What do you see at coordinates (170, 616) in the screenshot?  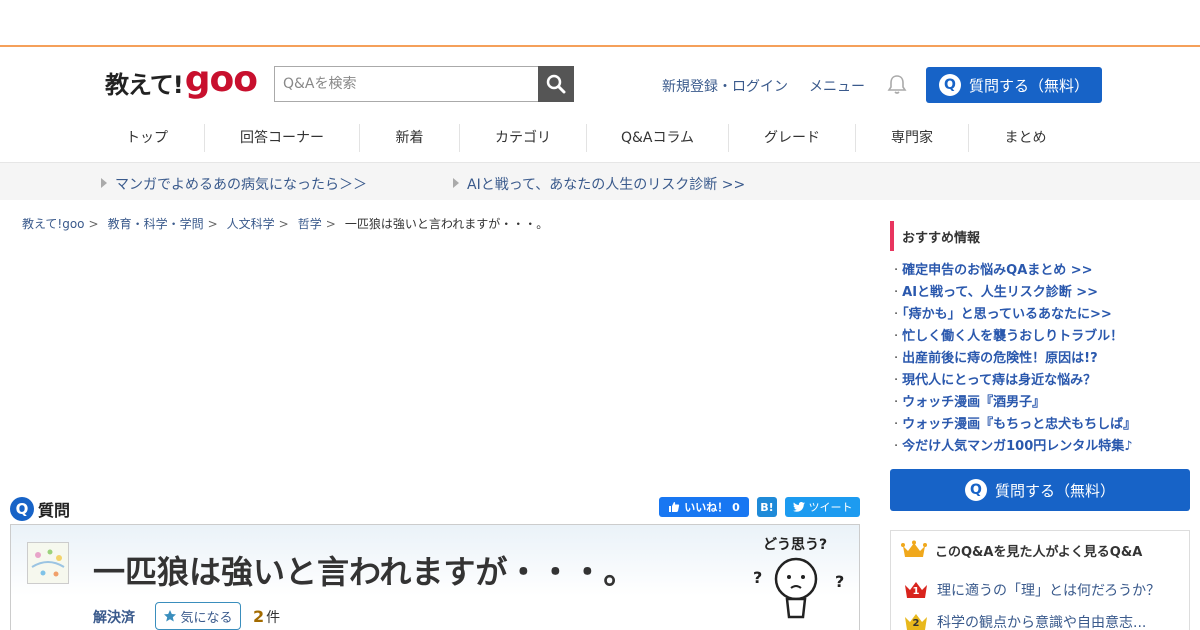 I see `star-icon` at bounding box center [170, 616].